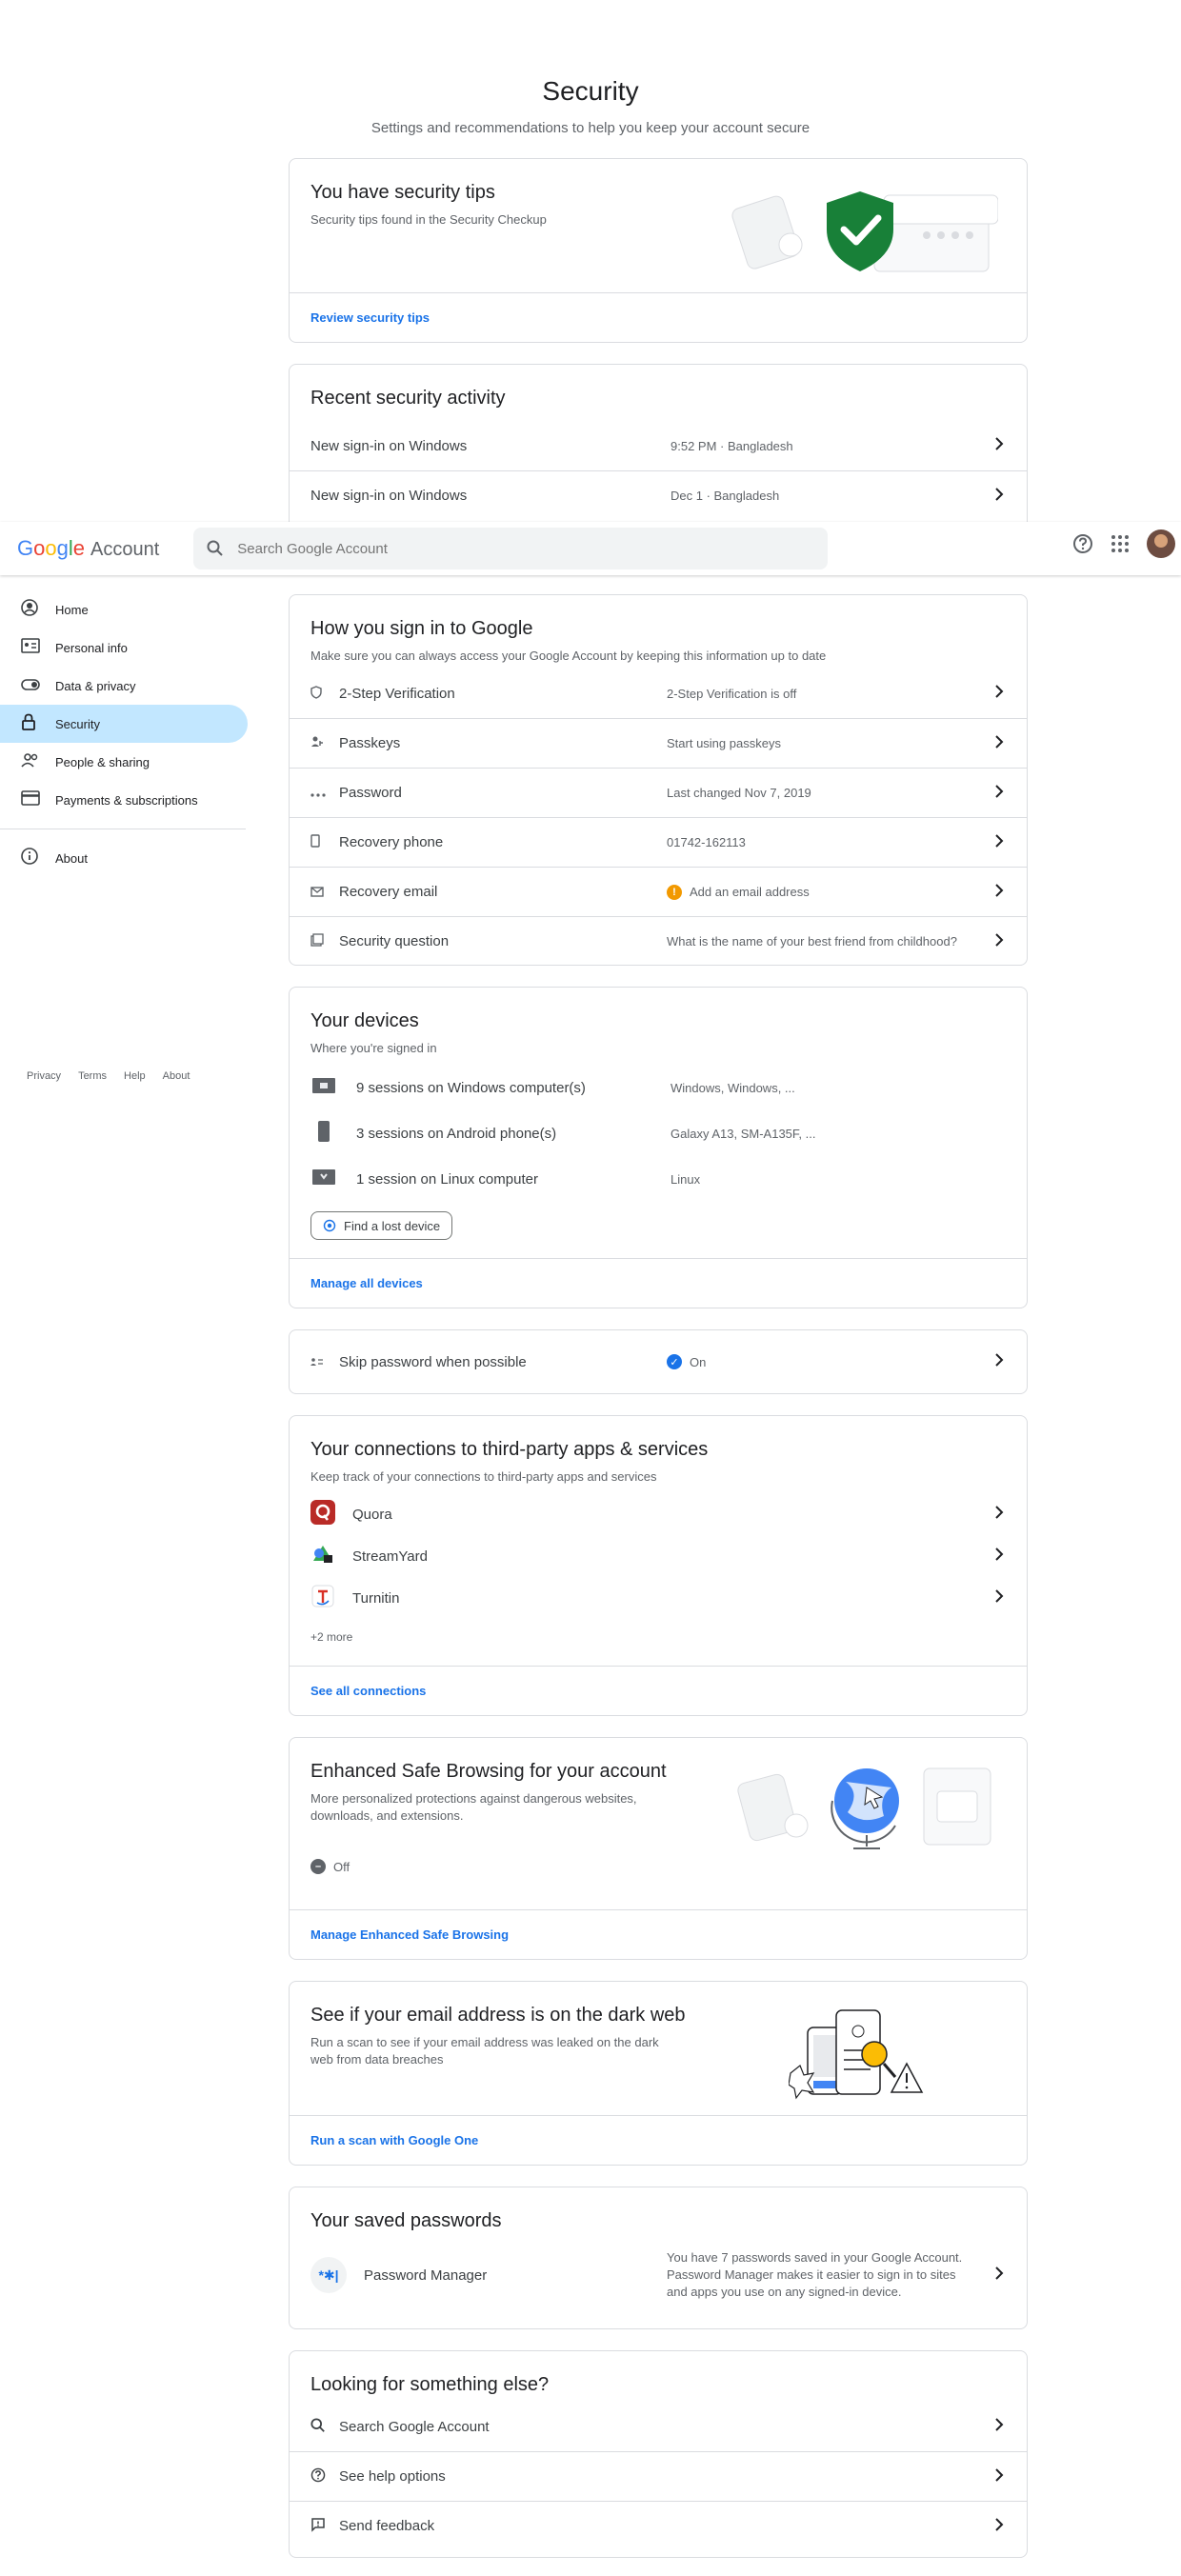 Image resolution: width=1181 pixels, height=2576 pixels. Describe the element at coordinates (658, 1179) in the screenshot. I see `device-row-linux: 1 session on Linux computer Linux` at that location.